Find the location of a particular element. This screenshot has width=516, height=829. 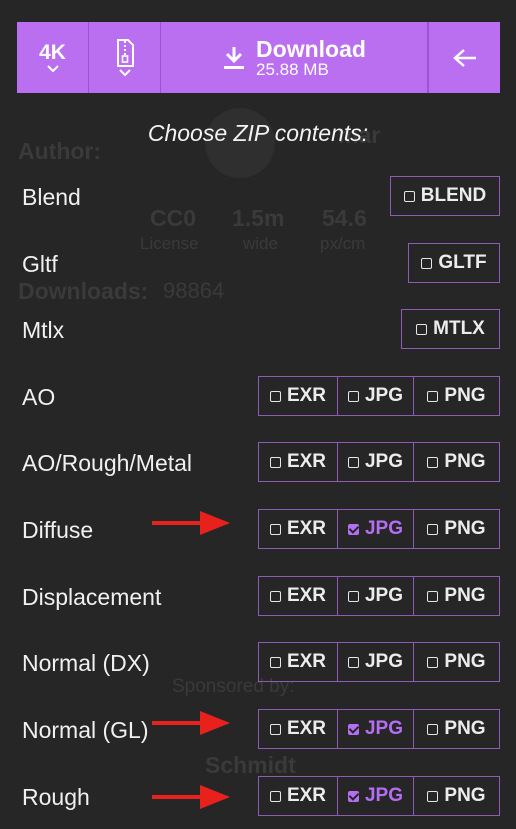

zip-contents-toggle is located at coordinates (125, 57).